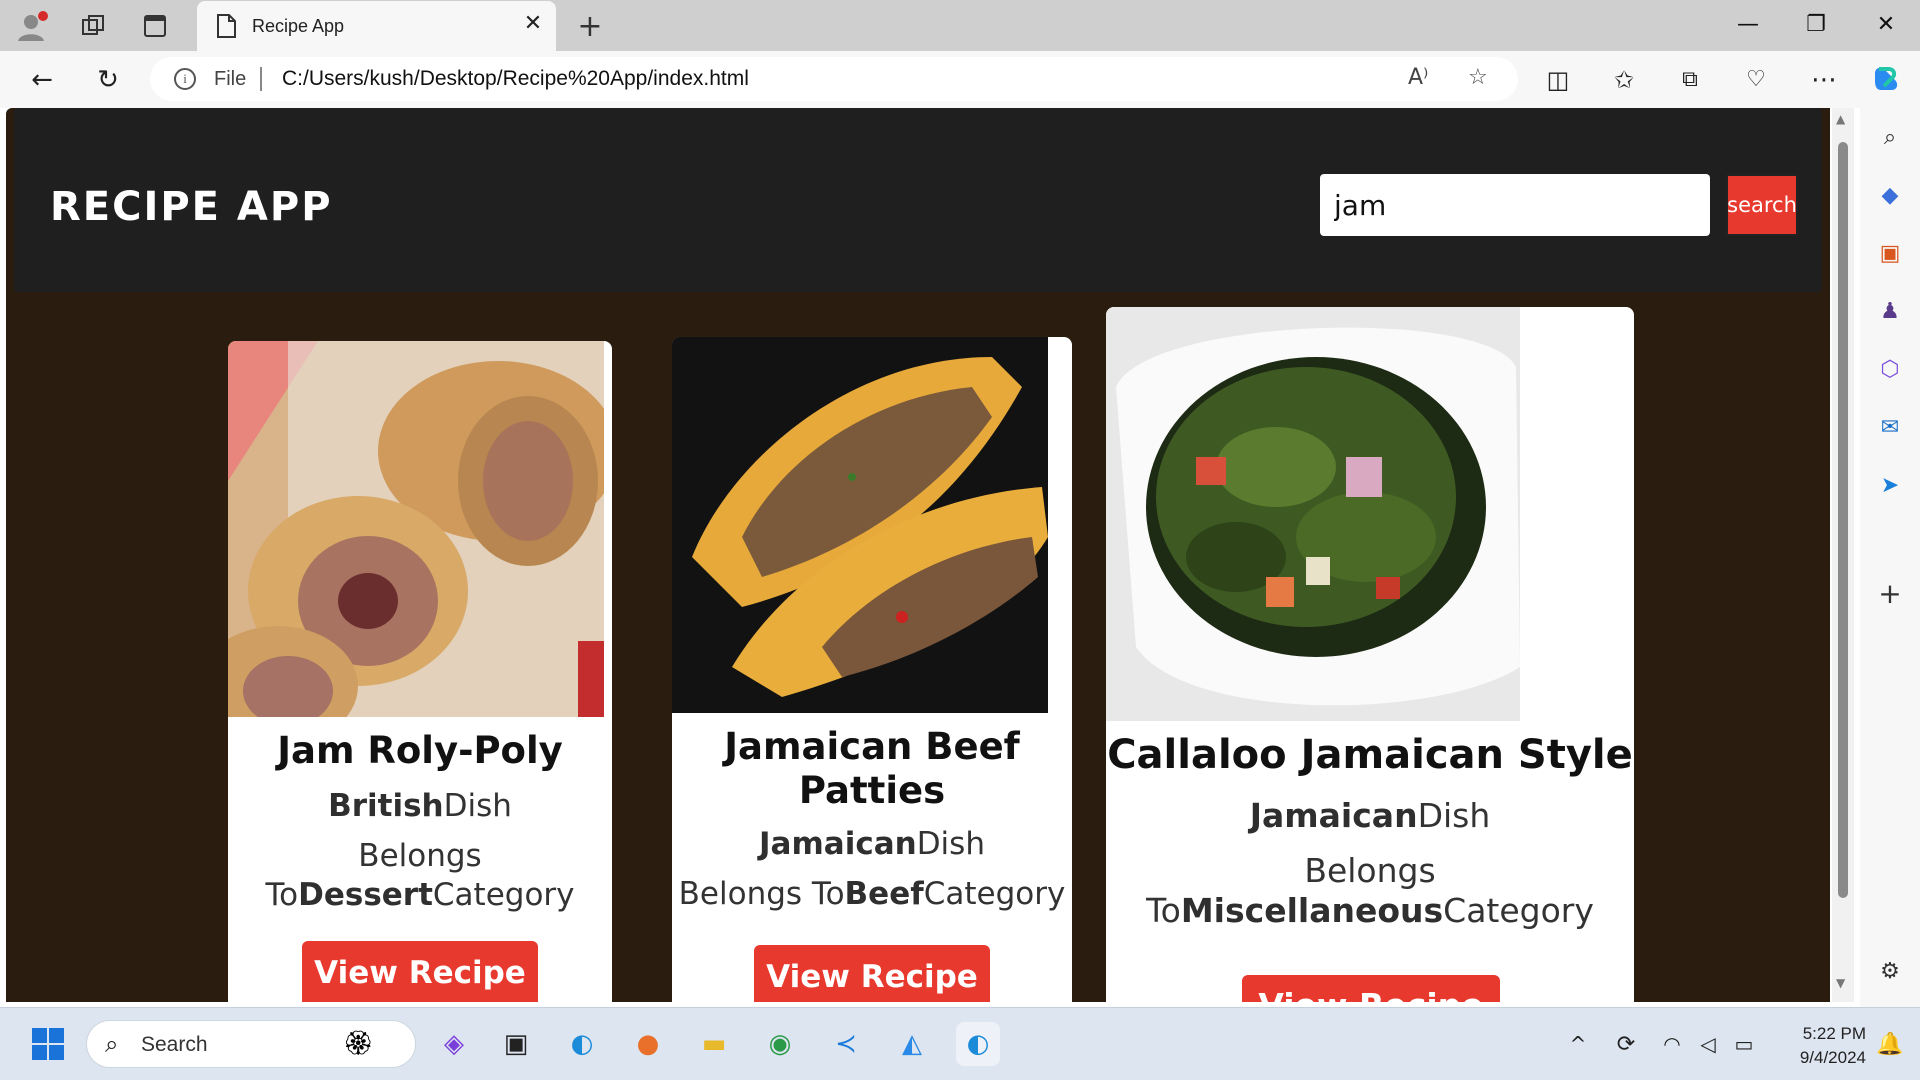 This screenshot has width=1920, height=1080. What do you see at coordinates (714, 1044) in the screenshot?
I see `file-explorer-icon: ▬` at bounding box center [714, 1044].